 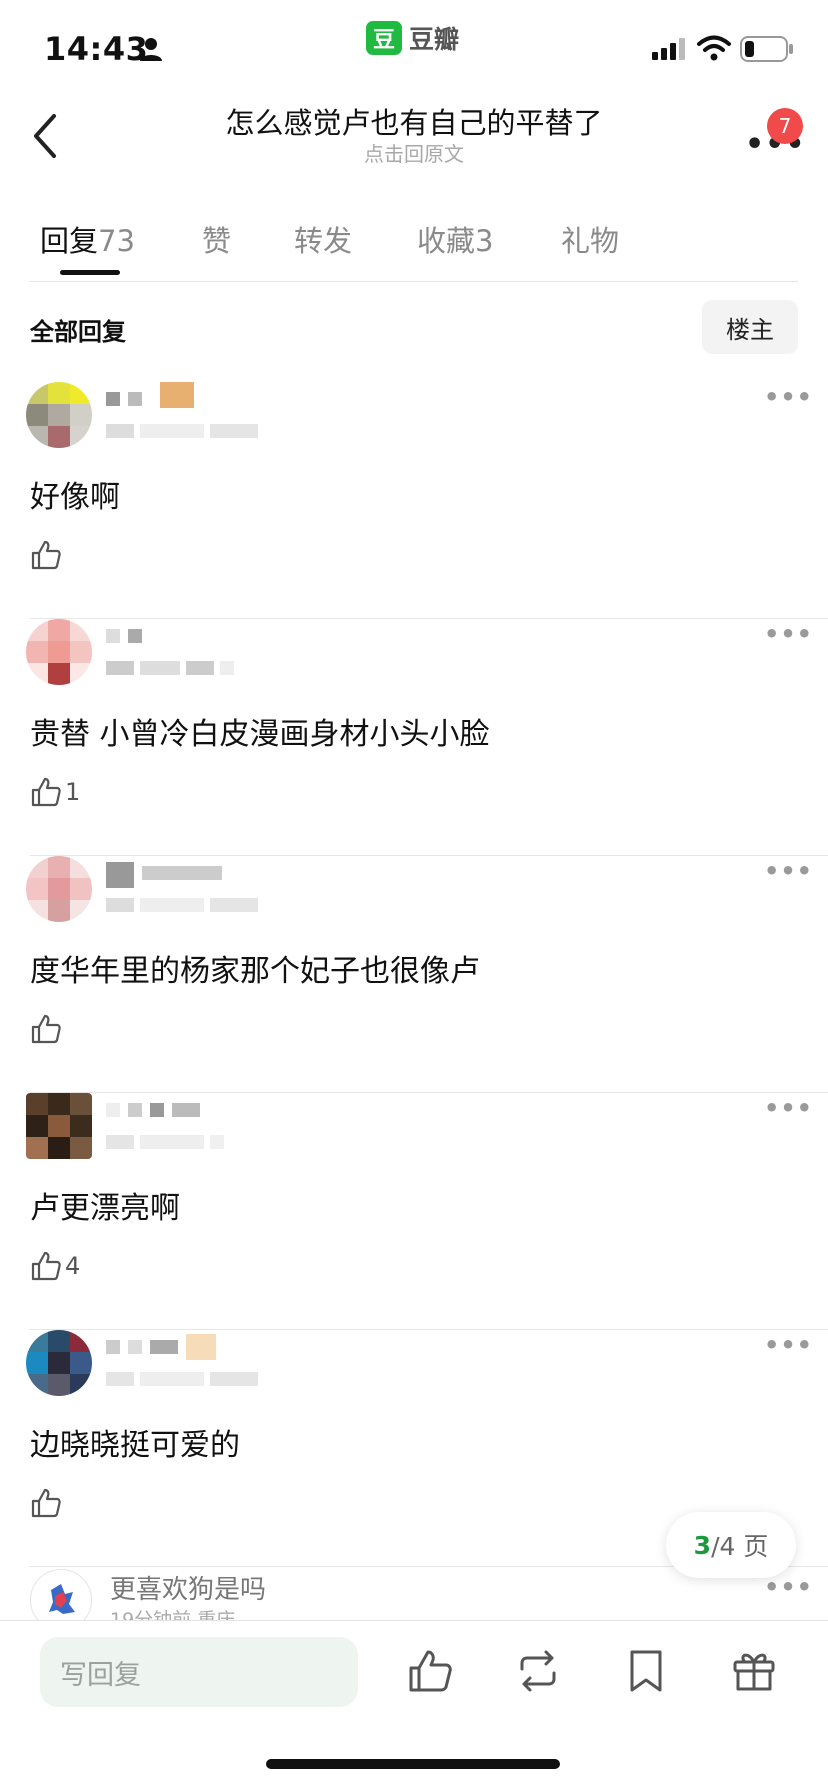 I want to click on active-tab-indicator, so click(x=90, y=272).